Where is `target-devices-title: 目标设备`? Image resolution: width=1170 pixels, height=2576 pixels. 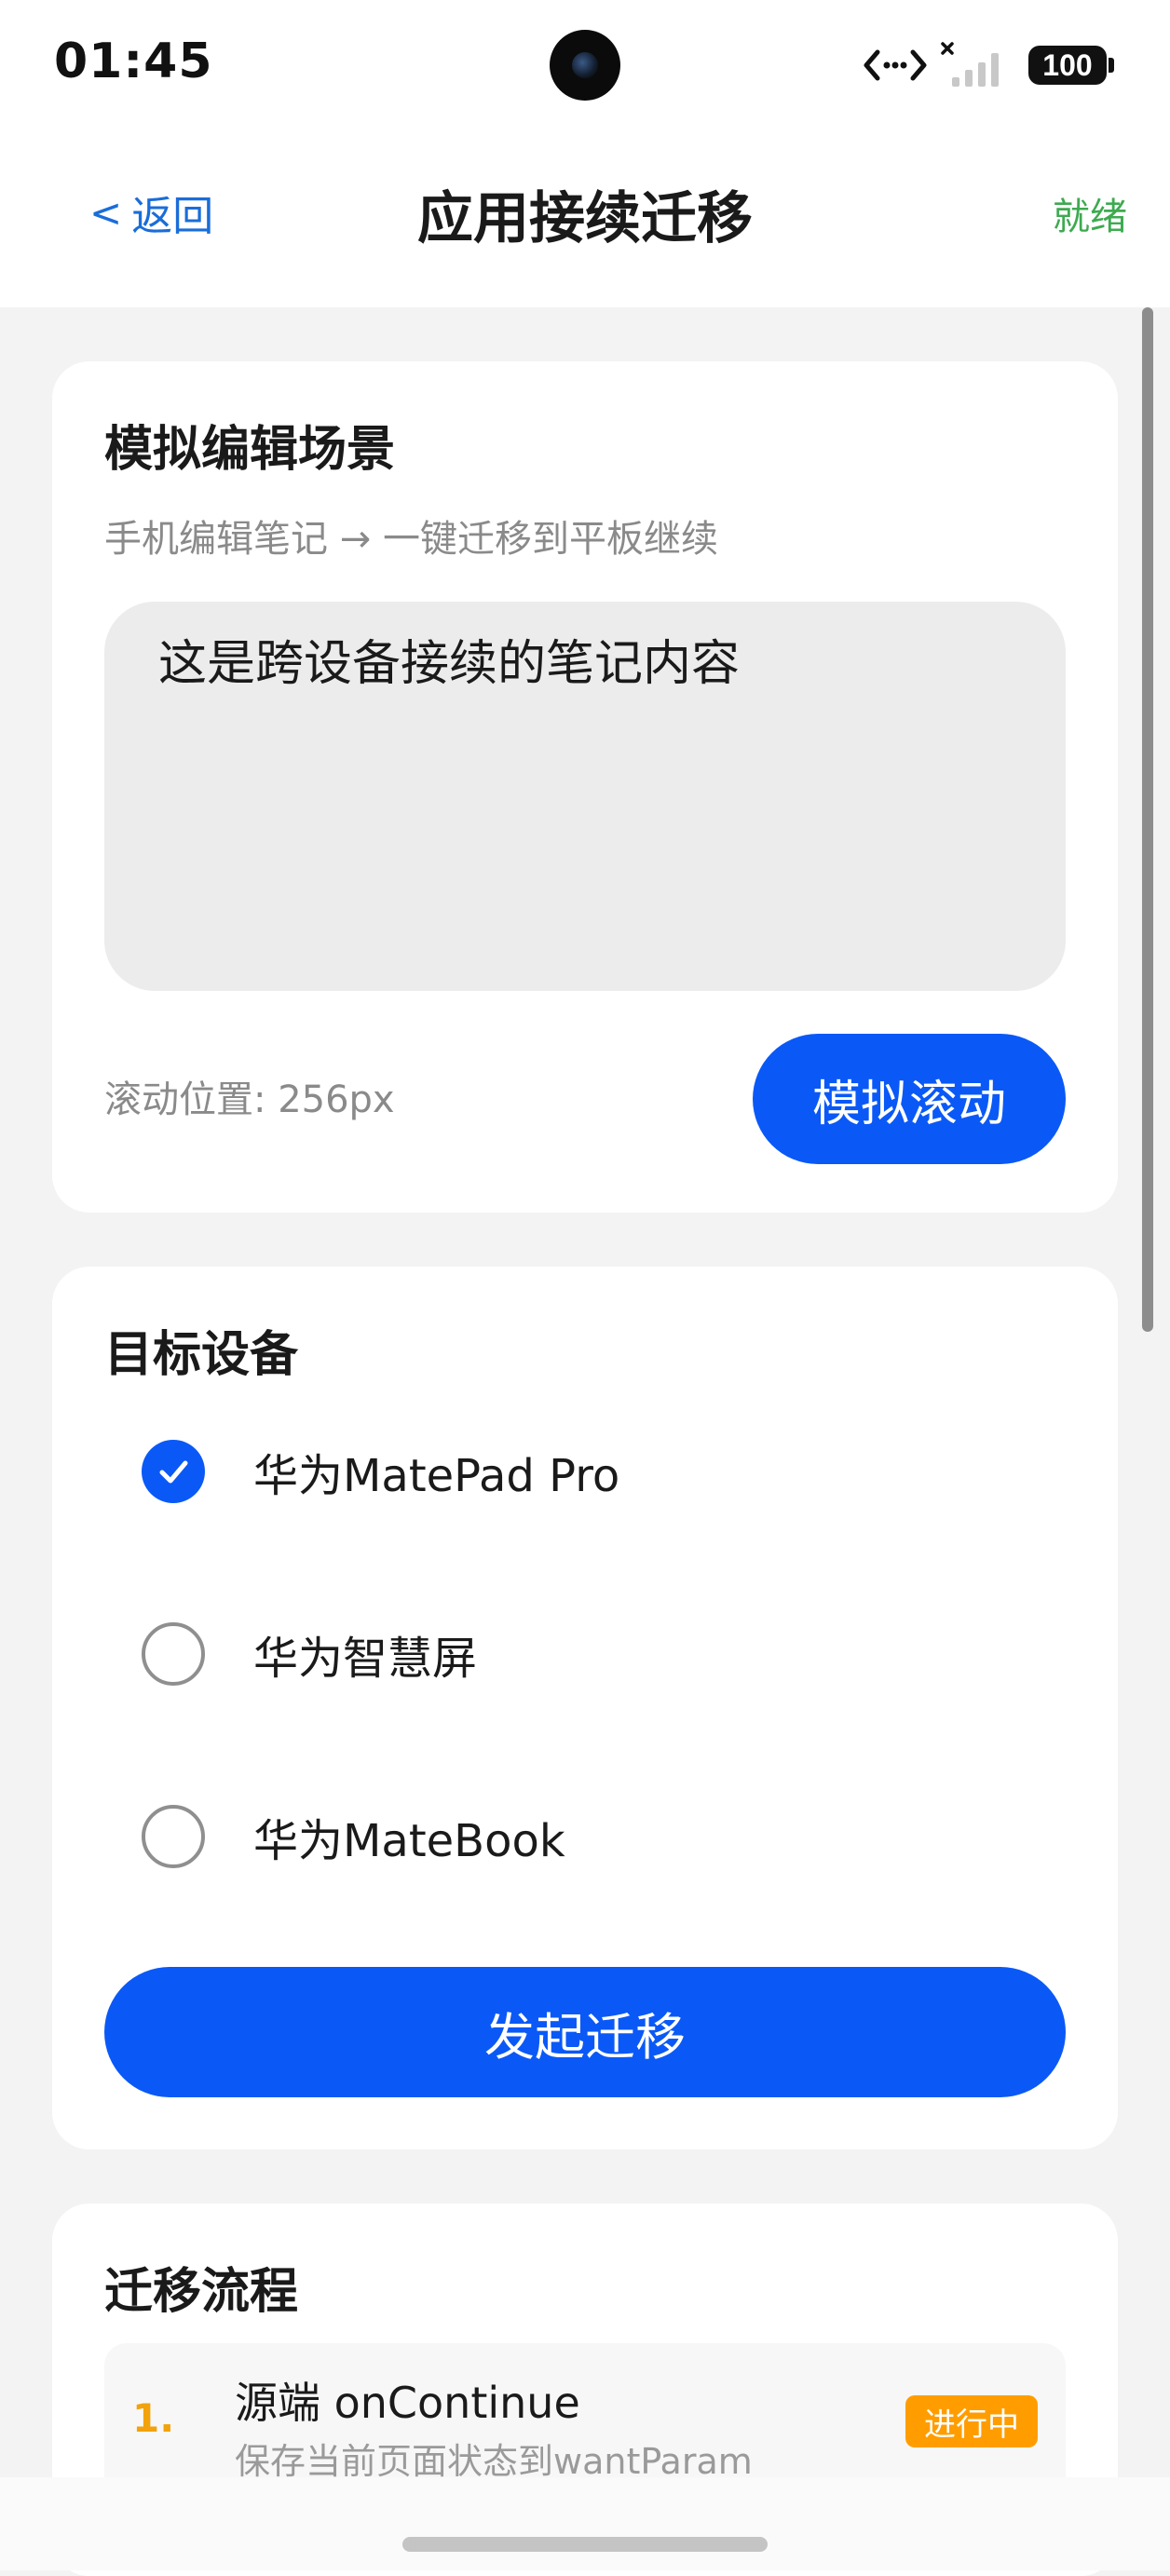
target-devices-title: 目标设备 is located at coordinates (201, 1355).